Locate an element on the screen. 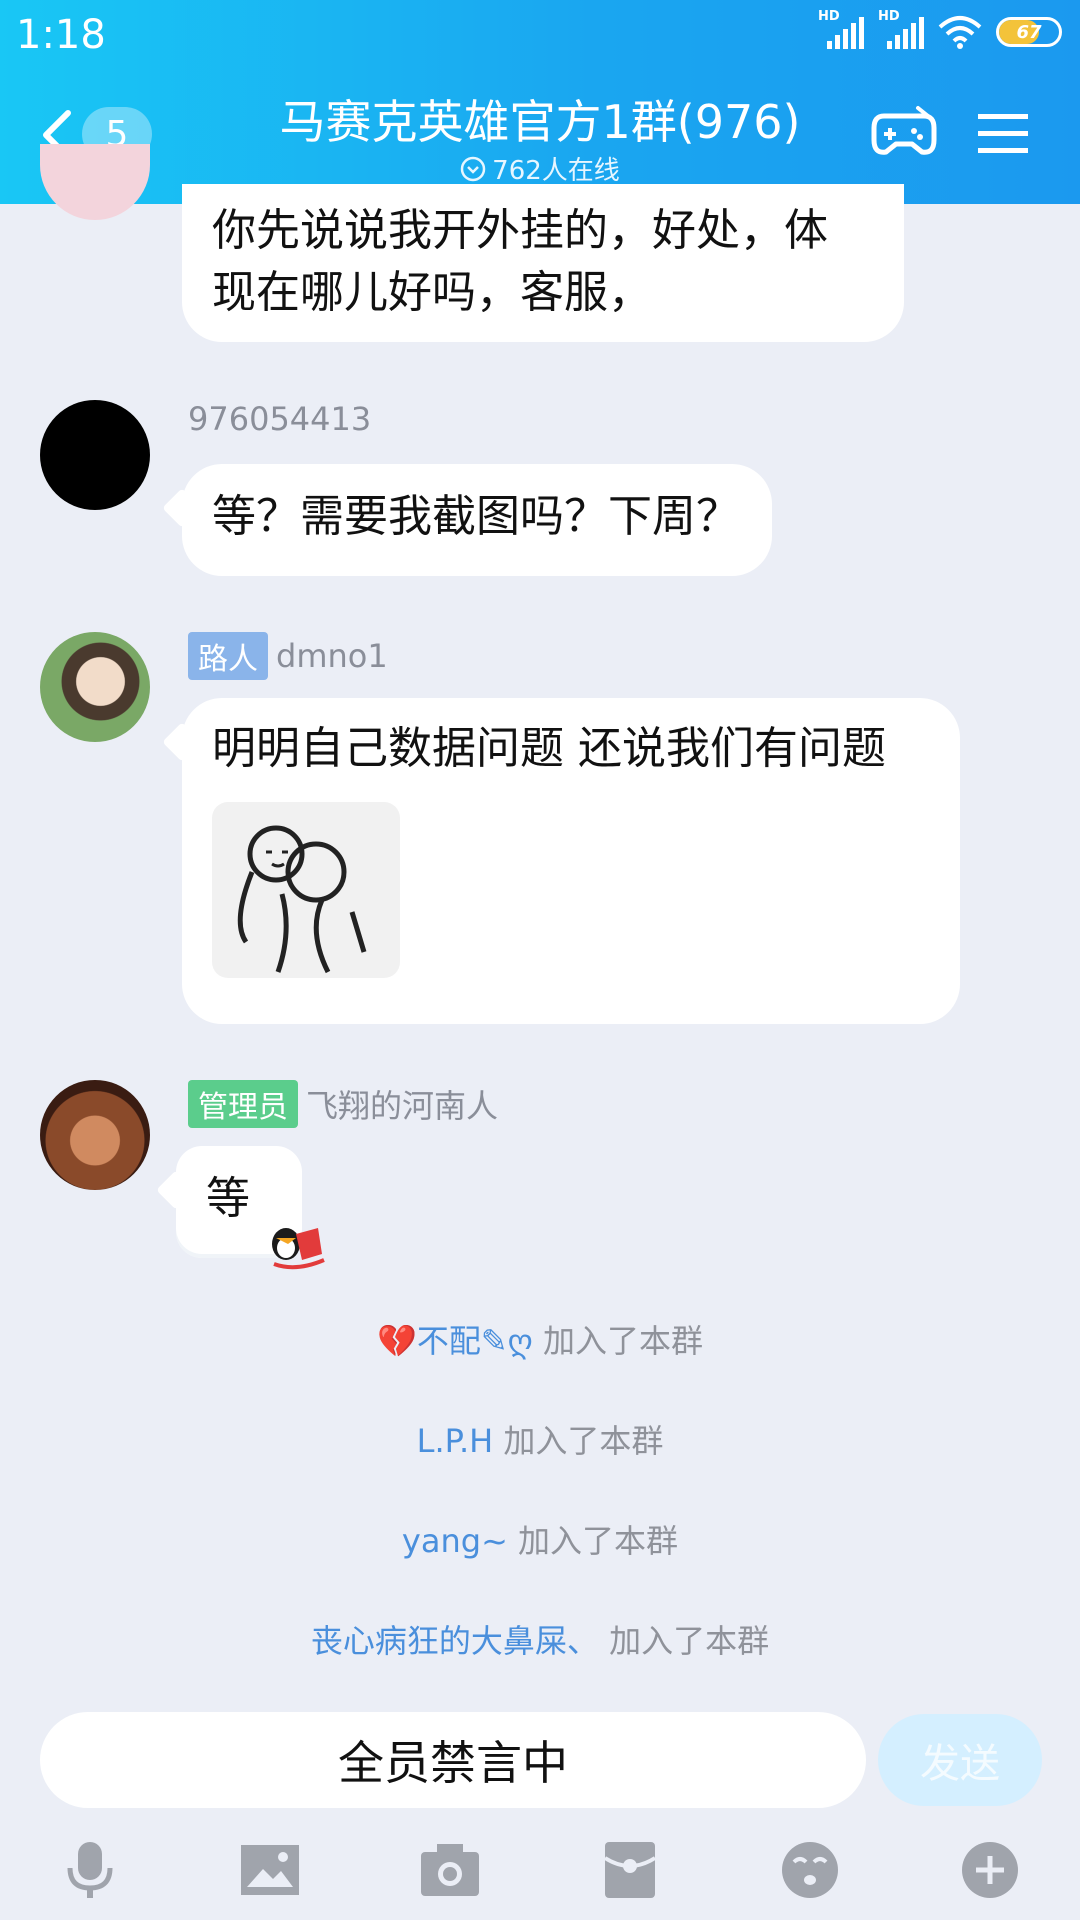  signal-hd-icon-2: HD is located at coordinates (901, 29).